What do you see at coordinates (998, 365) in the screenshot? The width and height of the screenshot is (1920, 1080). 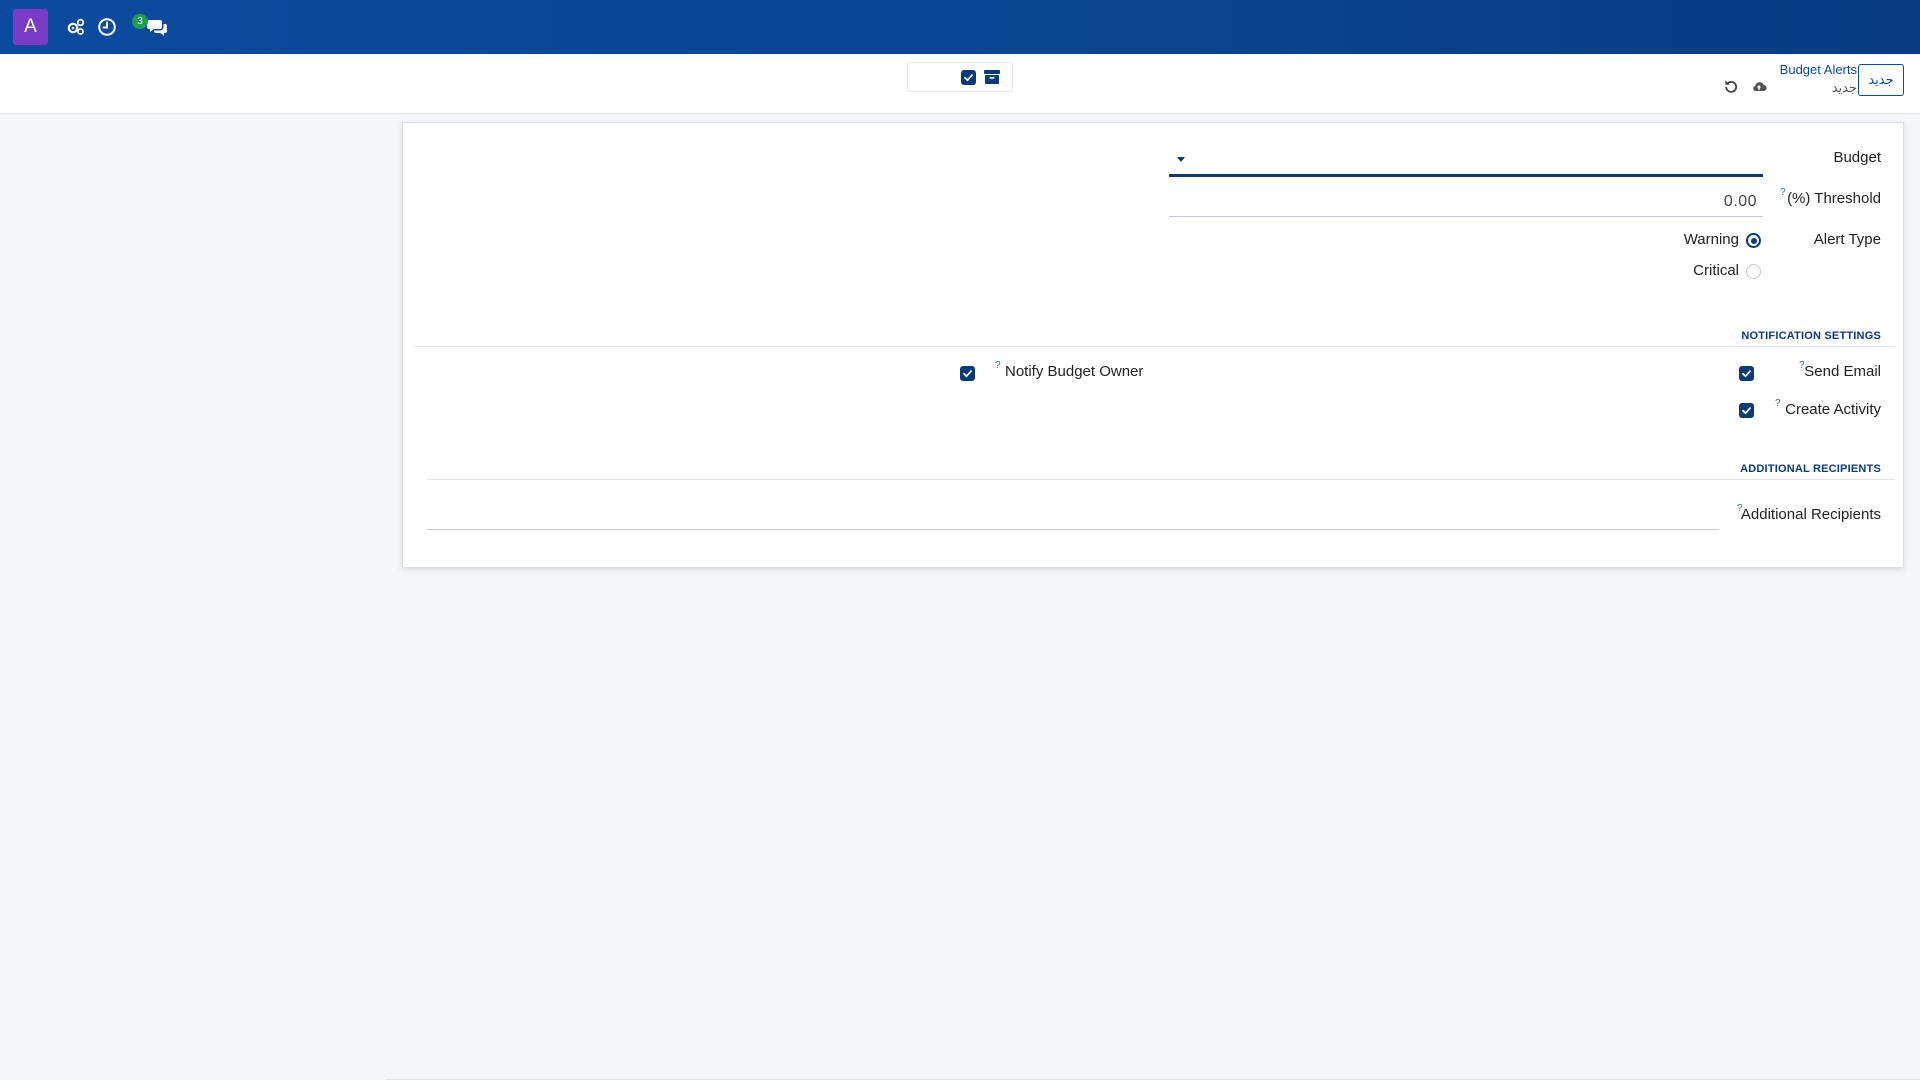 I see `notify-owner-help-icon: ?` at bounding box center [998, 365].